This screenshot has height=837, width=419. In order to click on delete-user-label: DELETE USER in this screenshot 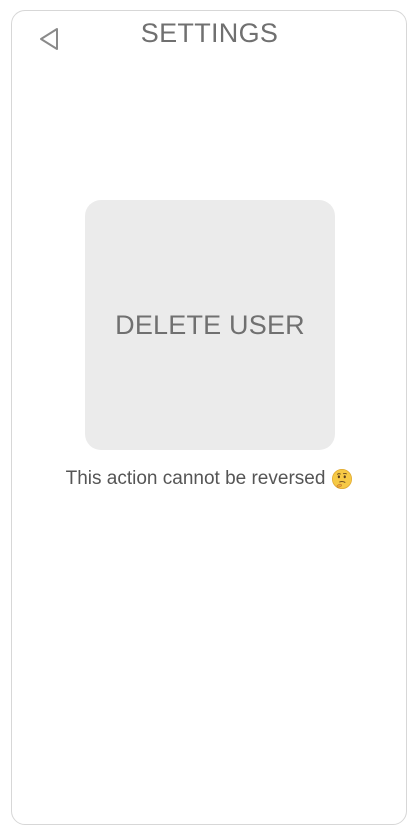, I will do `click(210, 324)`.